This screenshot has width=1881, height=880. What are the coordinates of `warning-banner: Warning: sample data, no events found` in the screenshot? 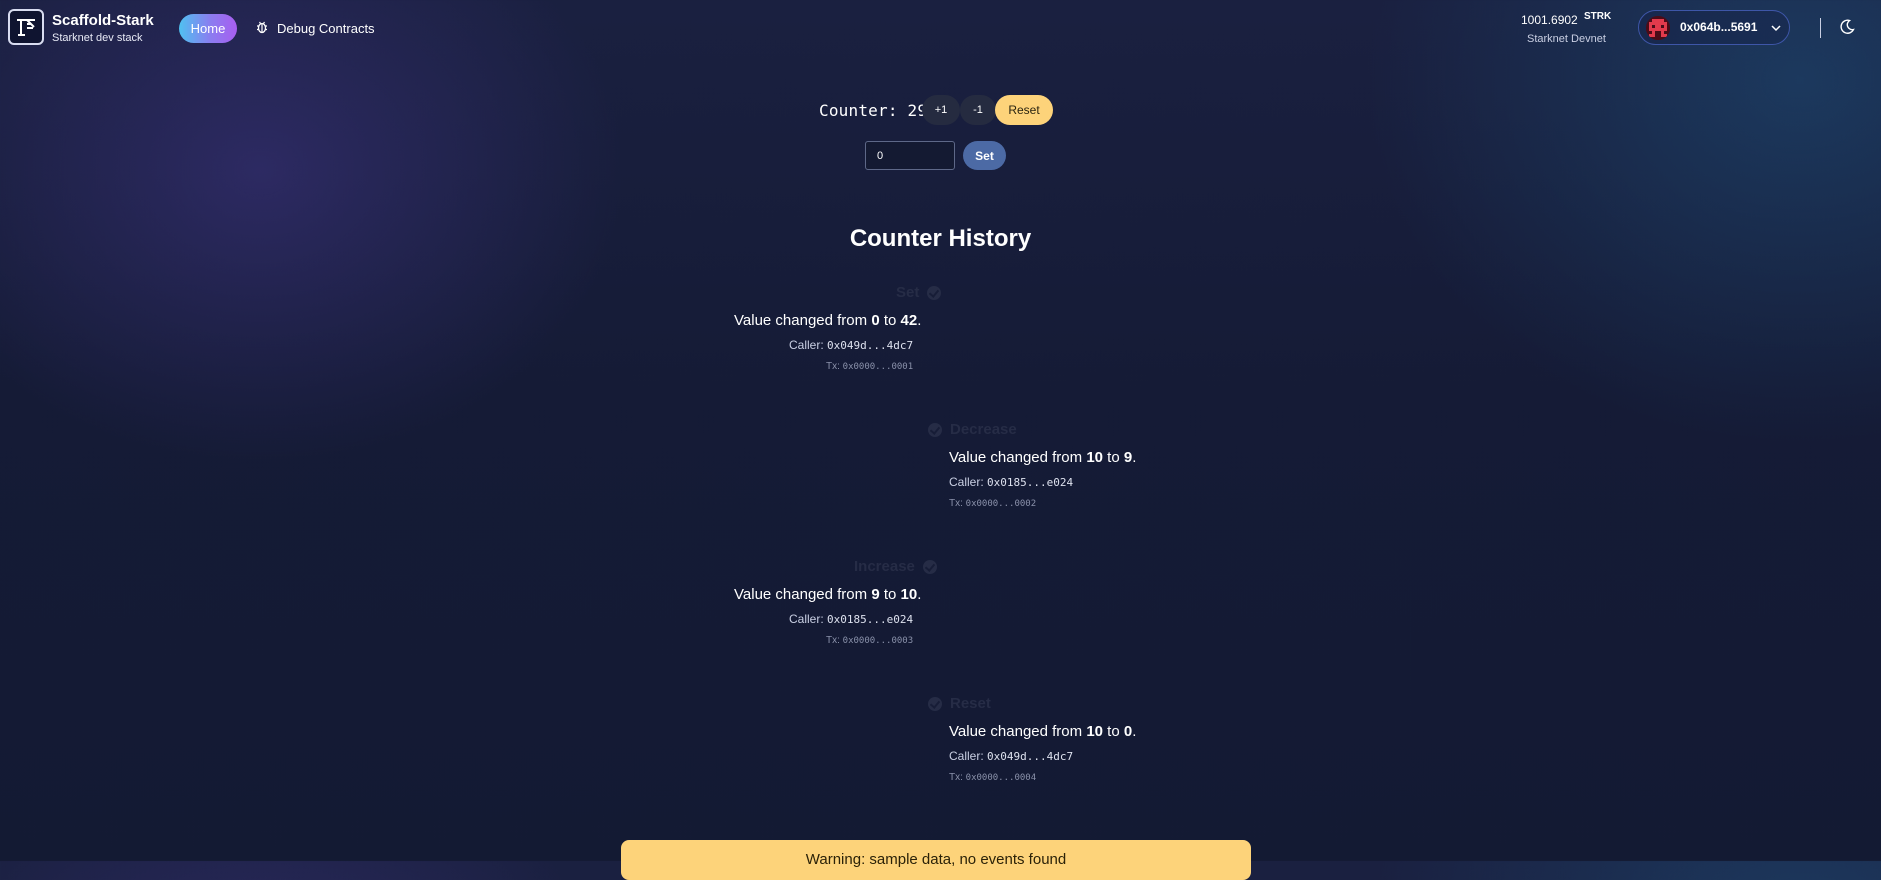 It's located at (936, 860).